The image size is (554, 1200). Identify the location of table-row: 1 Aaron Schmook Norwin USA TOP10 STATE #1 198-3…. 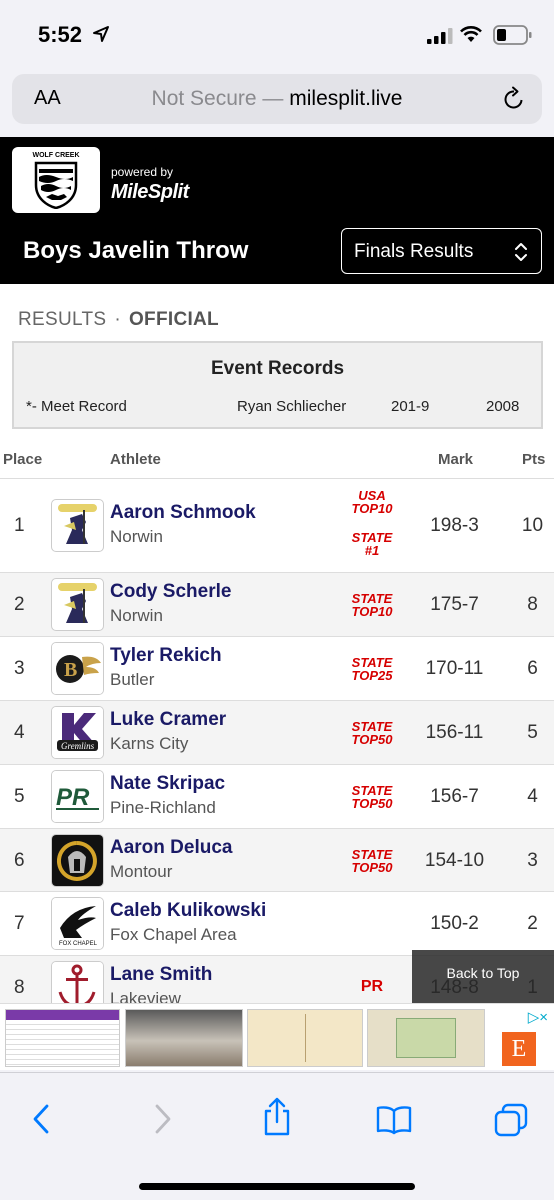
(277, 525).